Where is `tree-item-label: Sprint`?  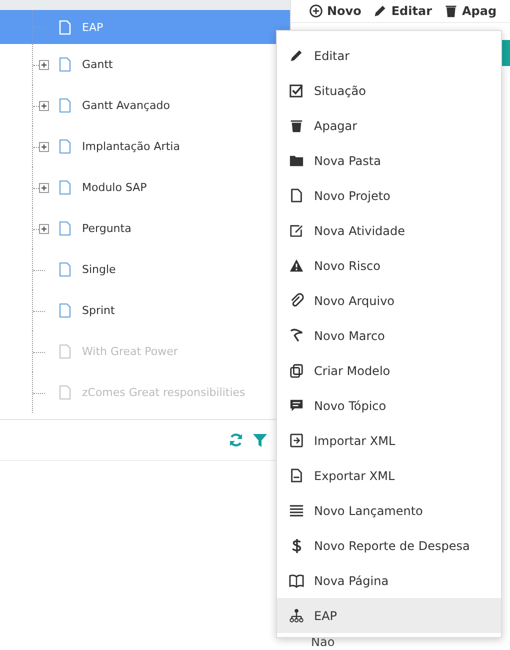
tree-item-label: Sprint is located at coordinates (98, 310).